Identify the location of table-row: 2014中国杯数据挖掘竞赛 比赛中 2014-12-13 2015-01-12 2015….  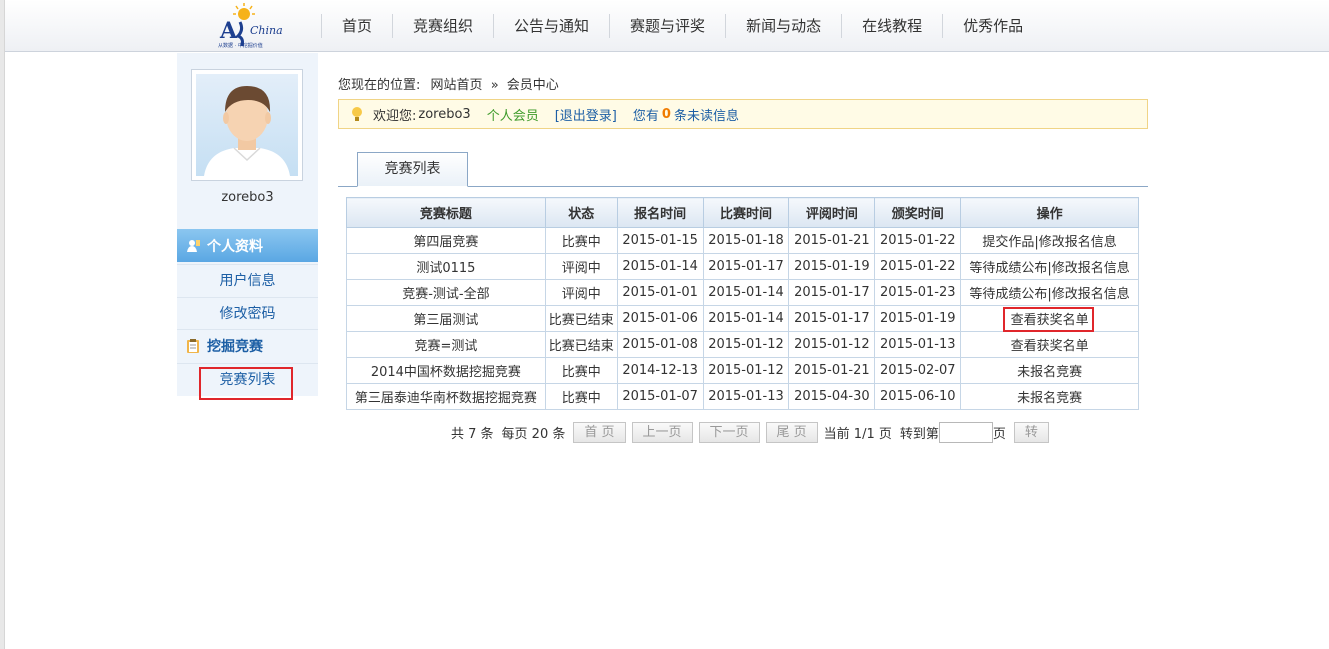
(742, 370).